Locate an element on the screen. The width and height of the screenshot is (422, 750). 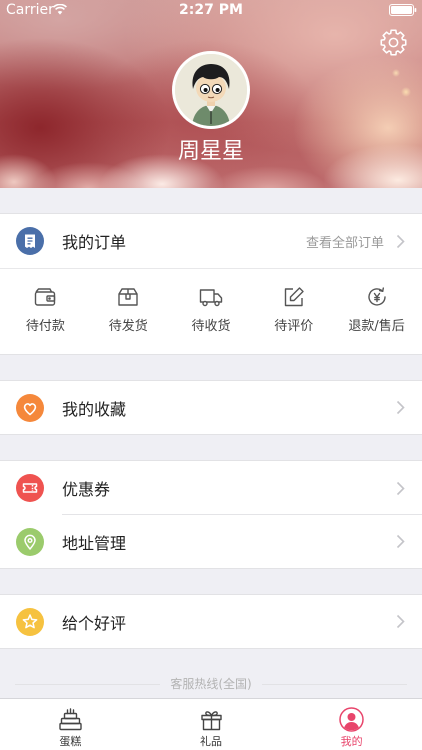
tab-cake: 蛋糕 is located at coordinates (70, 724).